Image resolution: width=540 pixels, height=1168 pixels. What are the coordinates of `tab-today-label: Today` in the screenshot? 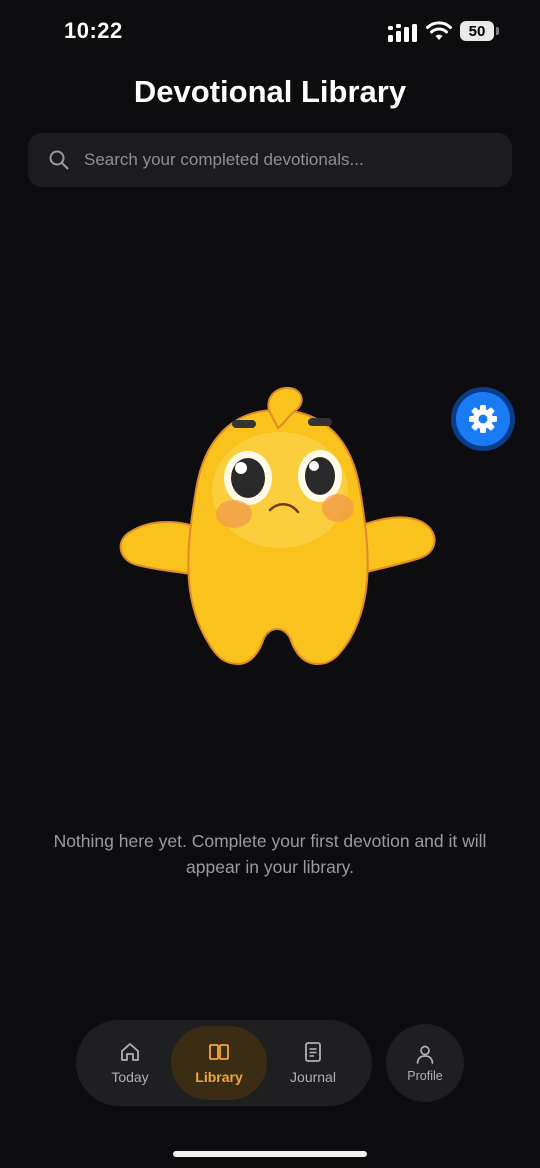 It's located at (130, 1077).